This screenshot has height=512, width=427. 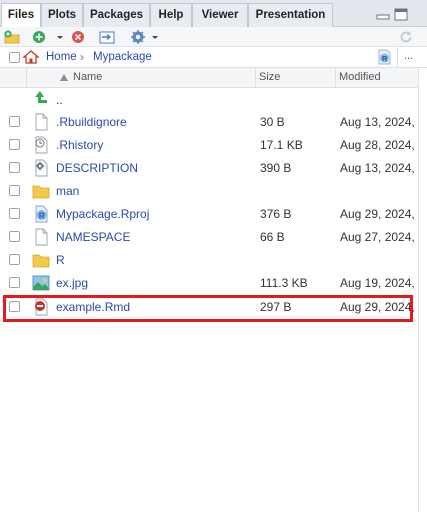 What do you see at coordinates (91, 122) in the screenshot?
I see `file-name: .Rbuildignore` at bounding box center [91, 122].